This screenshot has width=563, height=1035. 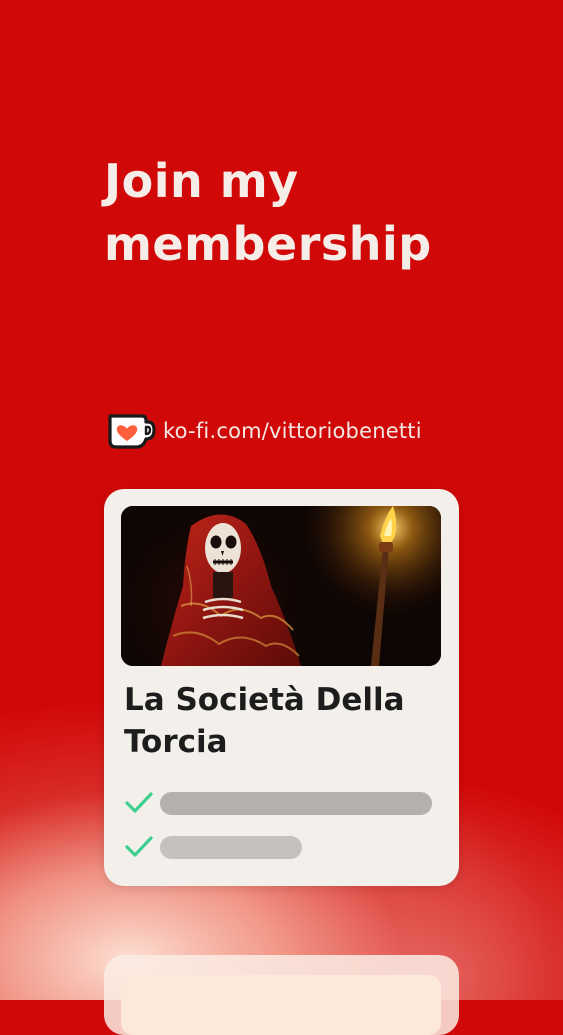 What do you see at coordinates (292, 431) in the screenshot?
I see `kofi-url-link: ko-fi.com/vittoriobenetti` at bounding box center [292, 431].